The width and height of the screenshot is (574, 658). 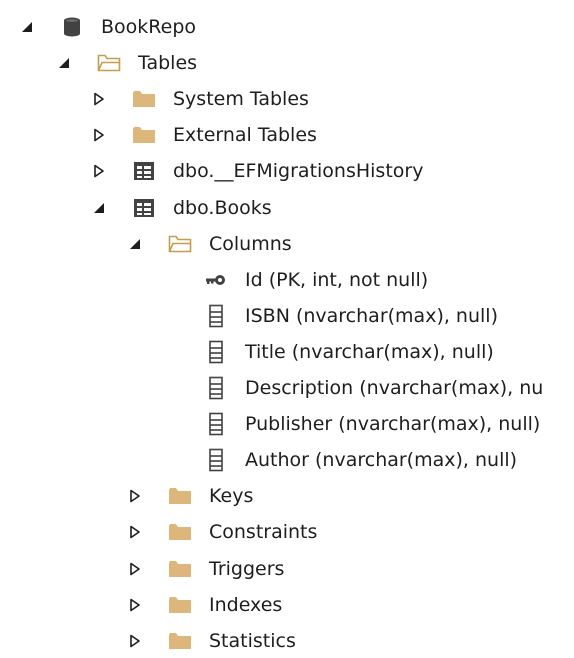 What do you see at coordinates (241, 99) in the screenshot?
I see `tree-node-label: System Tables` at bounding box center [241, 99].